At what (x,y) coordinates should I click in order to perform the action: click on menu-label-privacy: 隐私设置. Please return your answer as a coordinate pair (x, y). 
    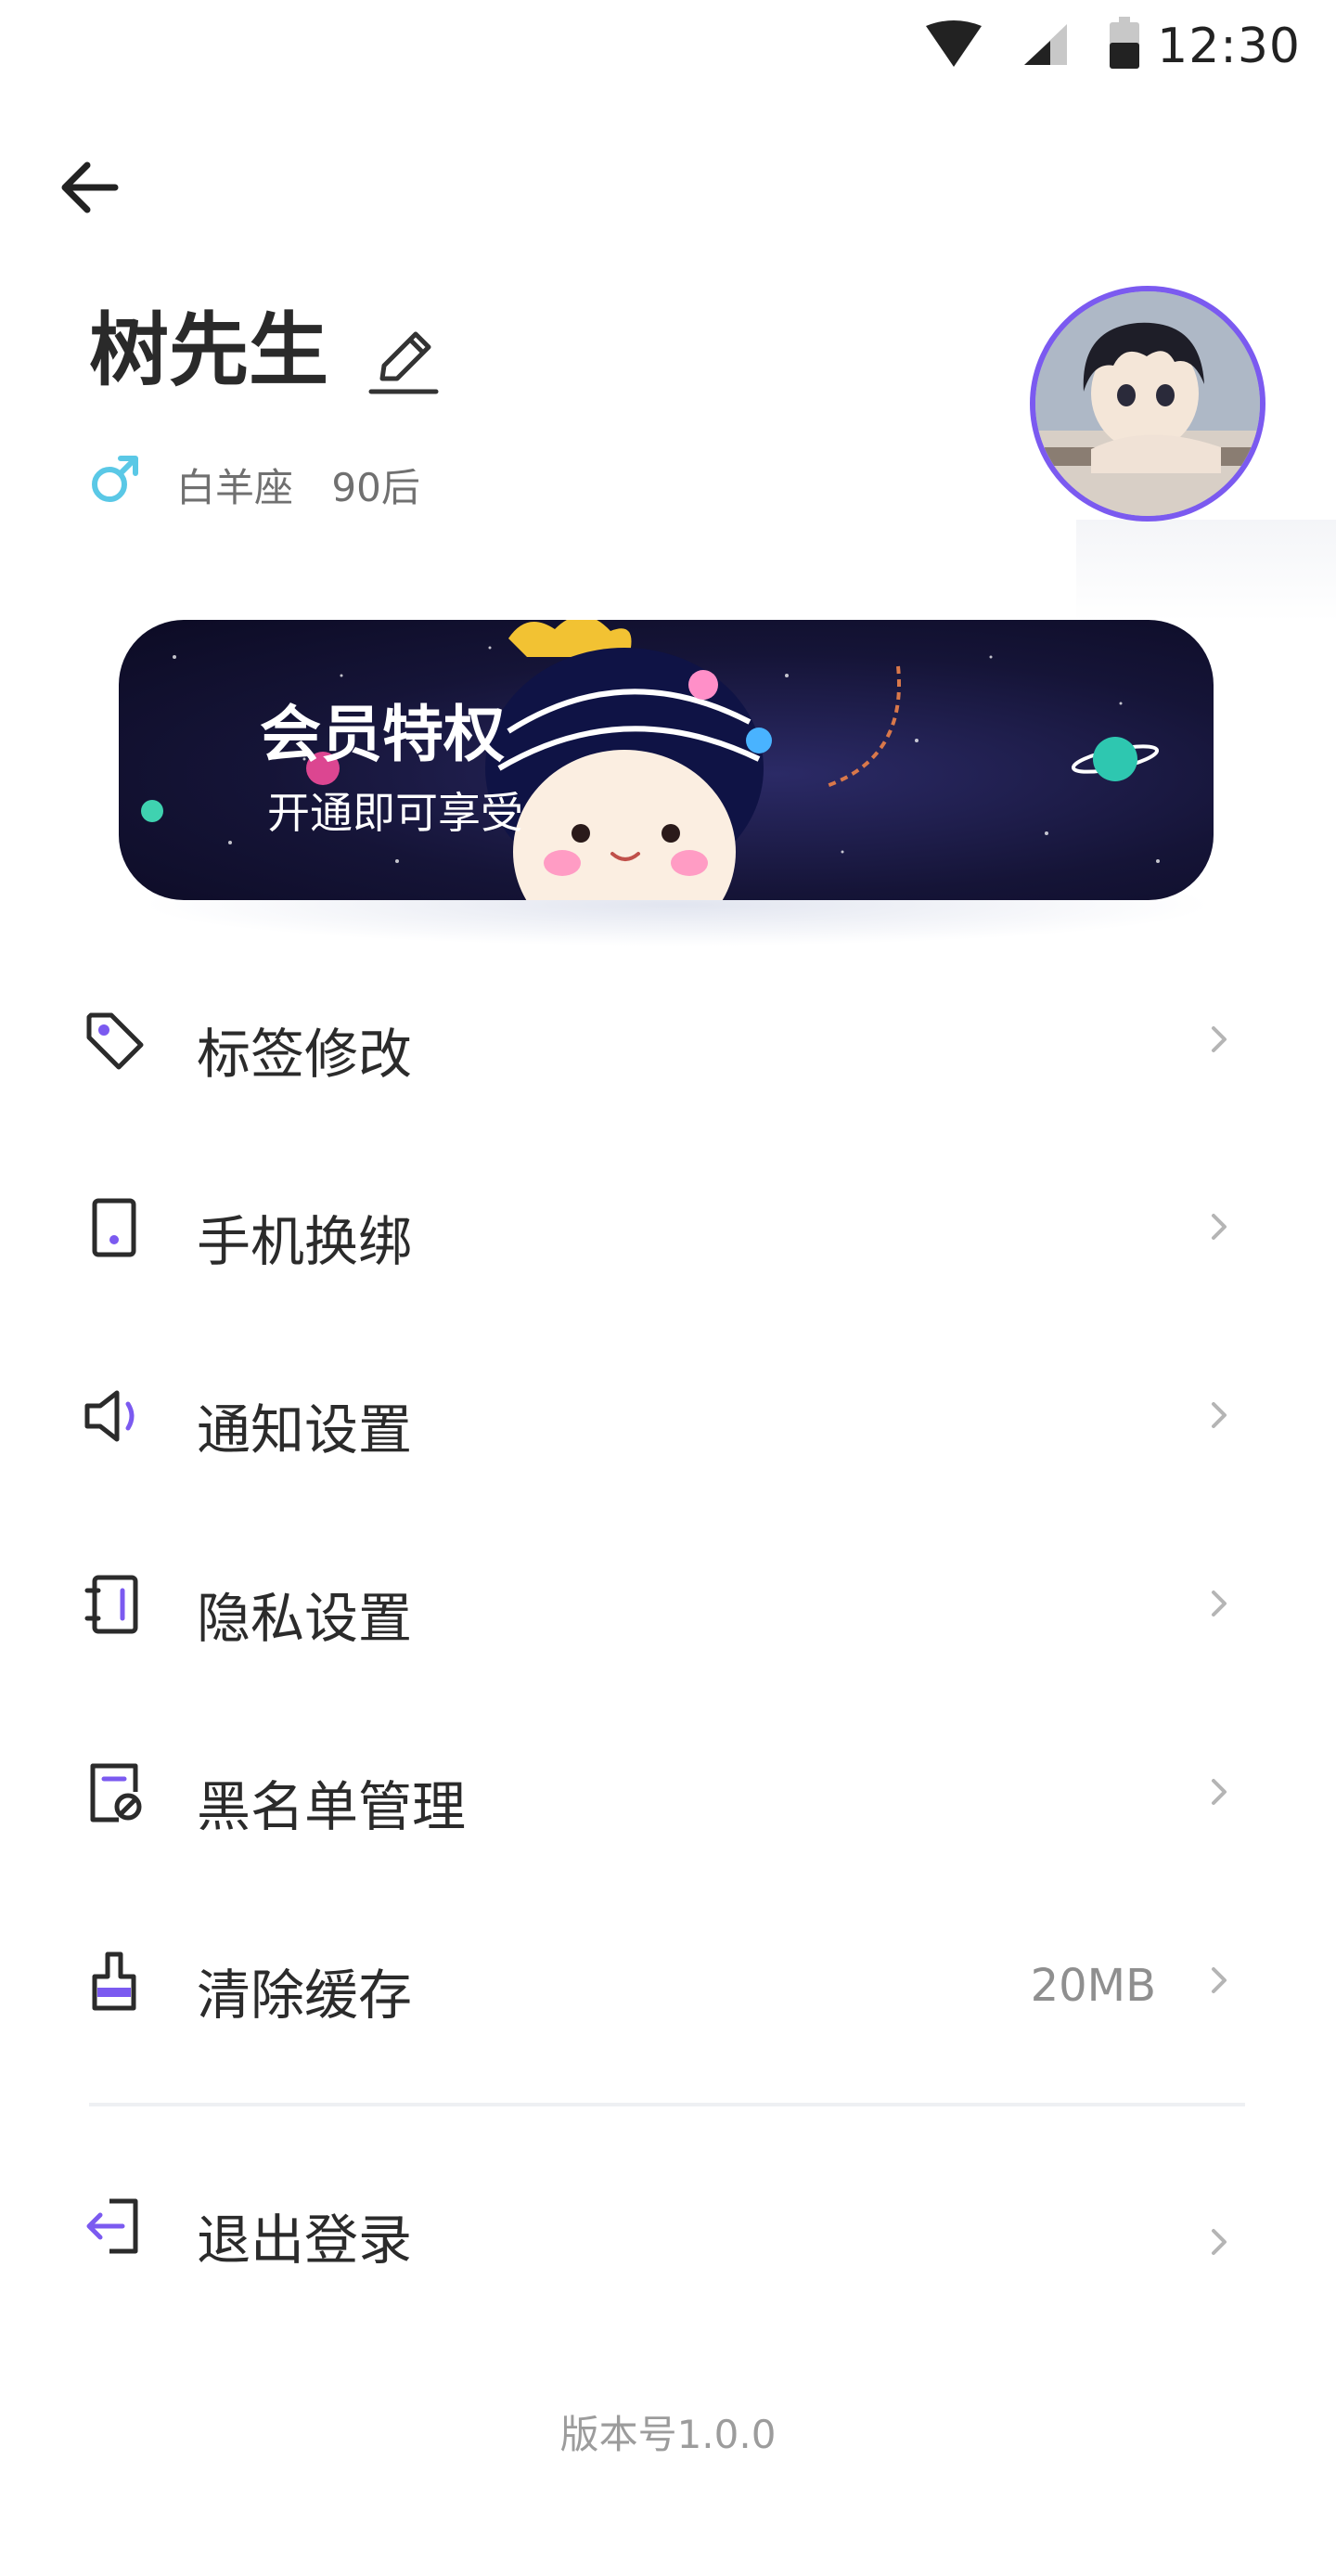
    Looking at the image, I should click on (305, 1619).